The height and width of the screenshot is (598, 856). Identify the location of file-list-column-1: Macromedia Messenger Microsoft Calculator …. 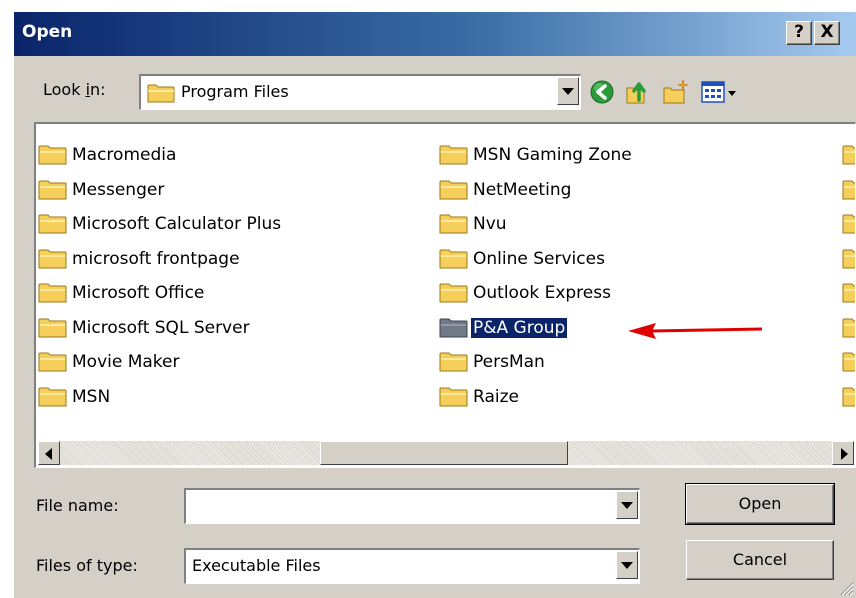
(160, 276).